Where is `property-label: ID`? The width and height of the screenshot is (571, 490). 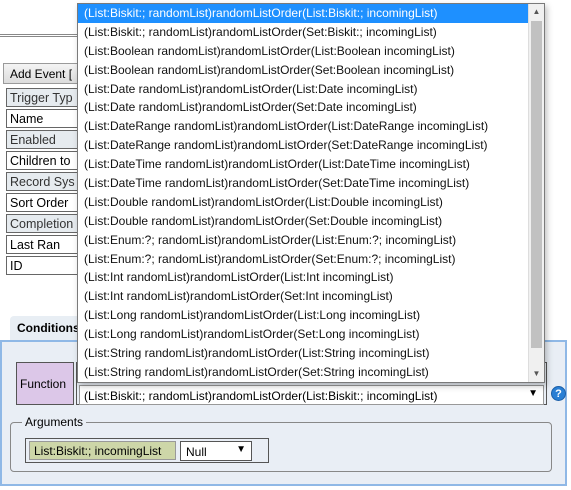 property-label: ID is located at coordinates (43, 265).